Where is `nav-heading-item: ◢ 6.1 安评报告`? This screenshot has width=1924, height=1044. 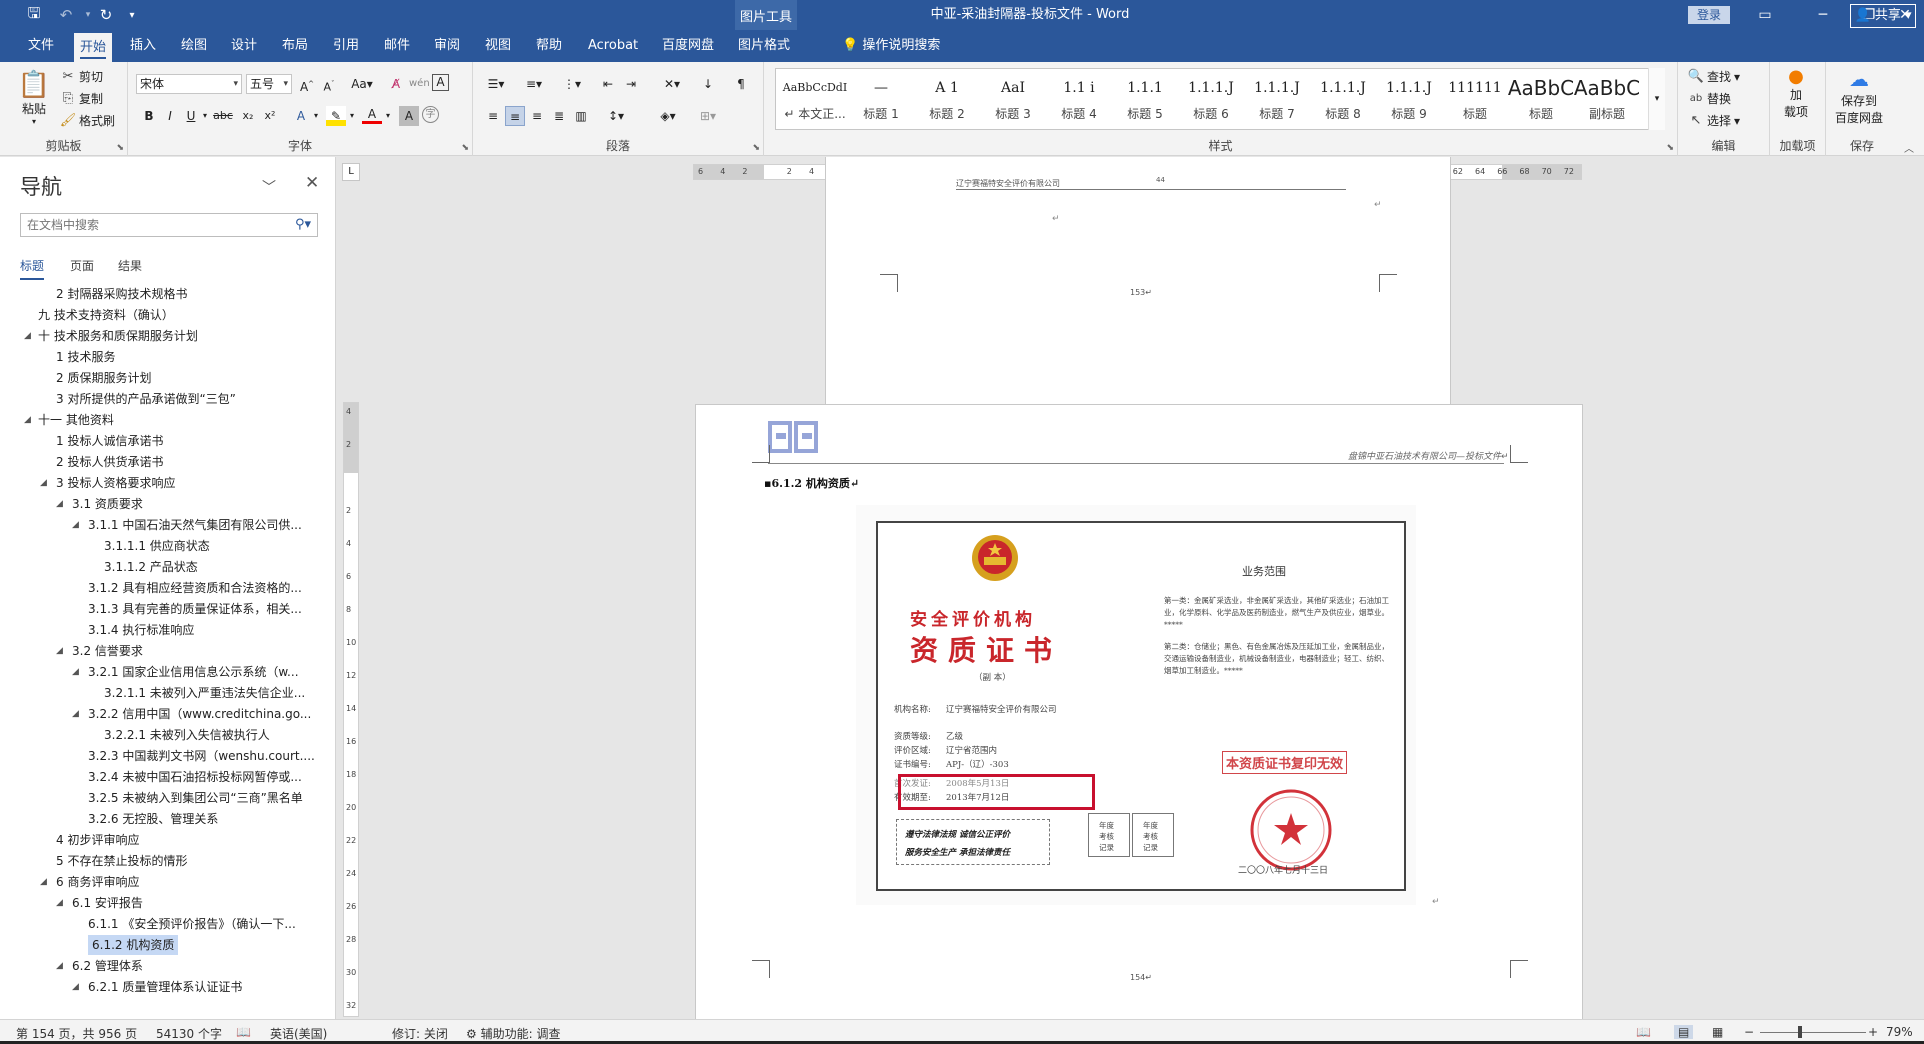 nav-heading-item: ◢ 6.1 安评报告 is located at coordinates (155, 903).